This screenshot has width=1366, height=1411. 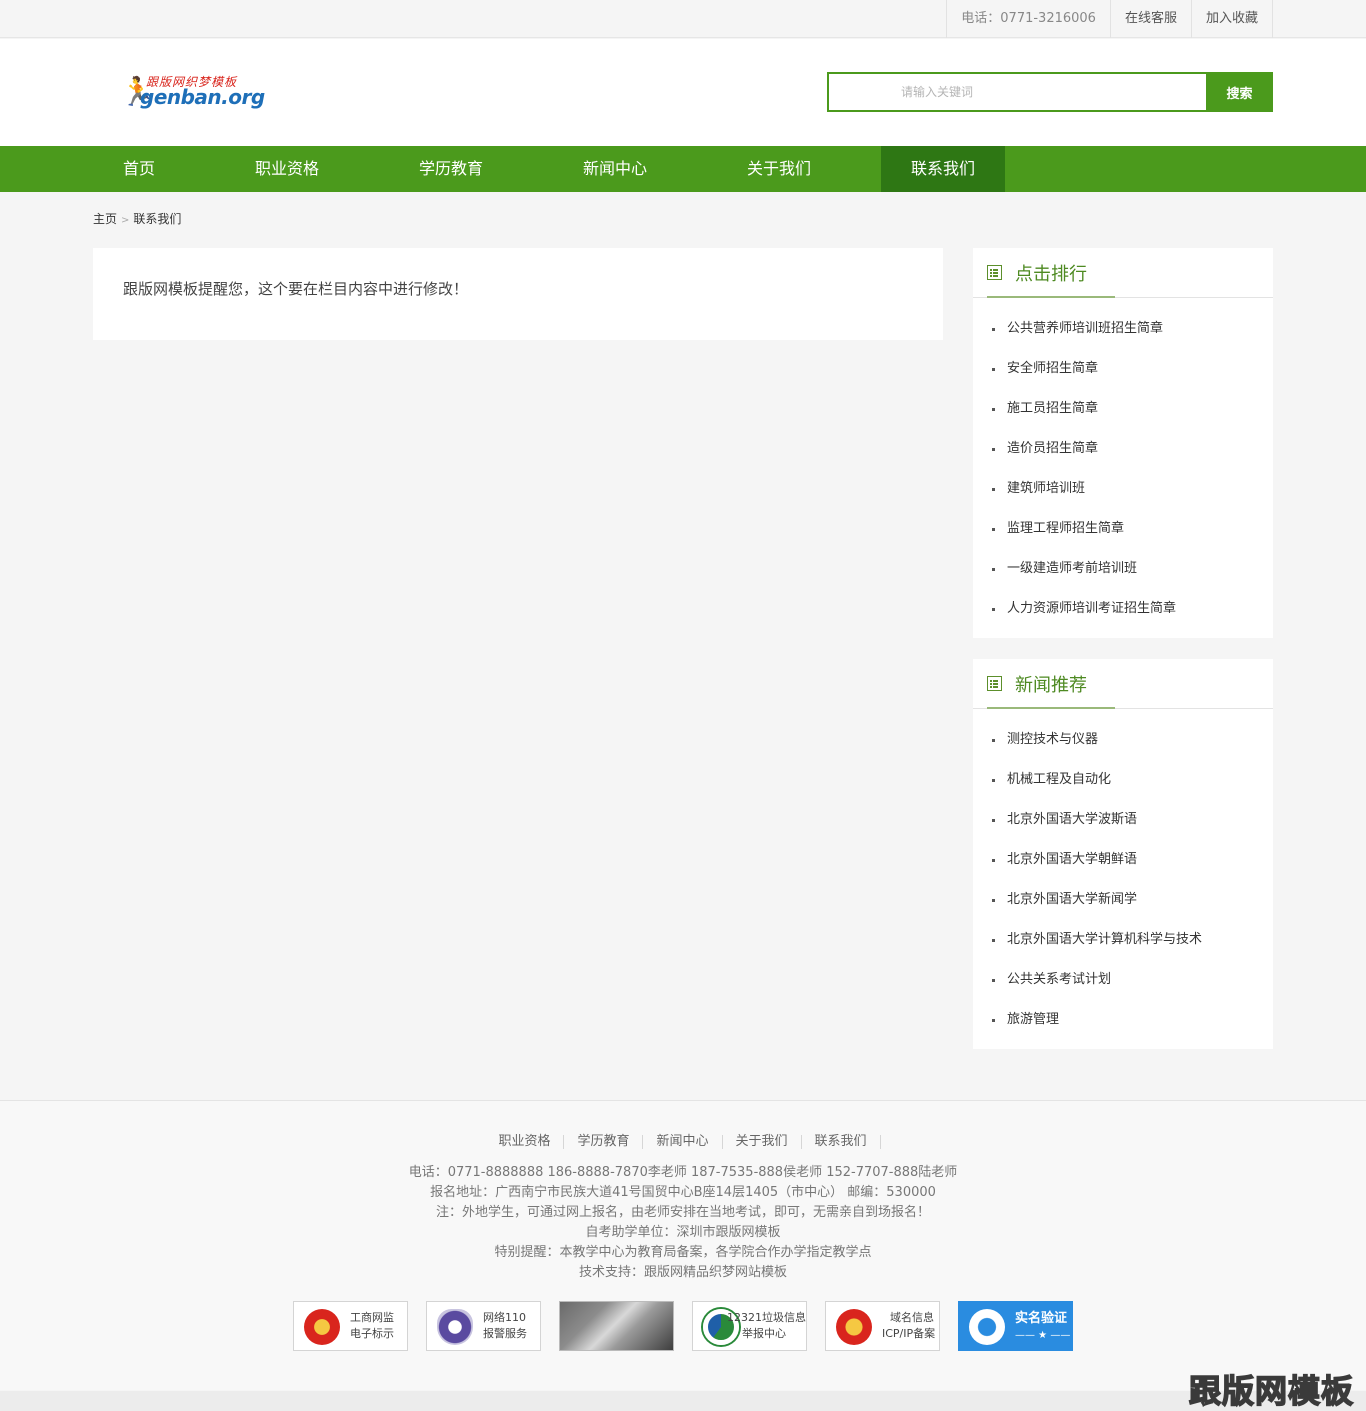 I want to click on footer-link-news: 新闻中心, so click(x=683, y=1142).